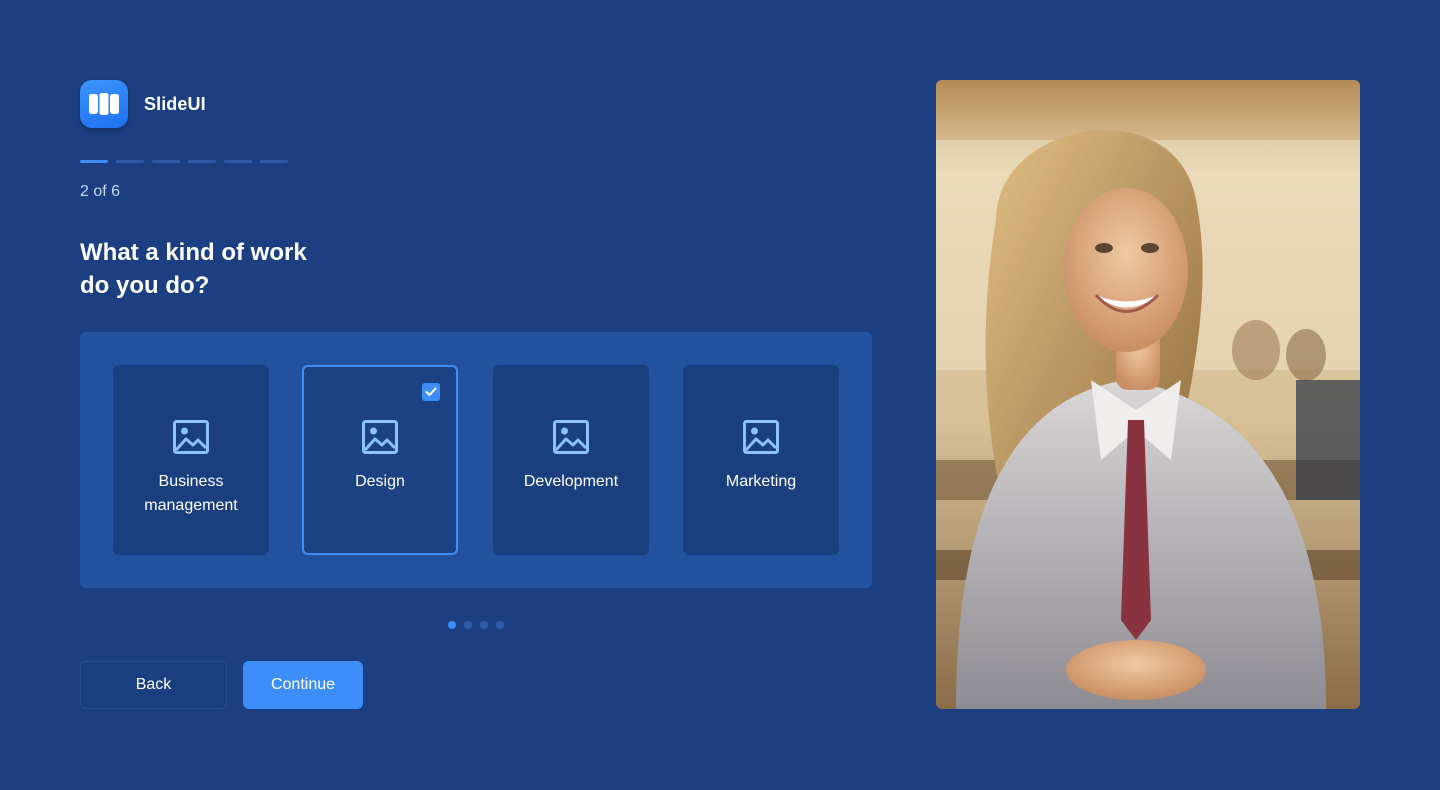 This screenshot has height=790, width=1440. I want to click on slideui-logo-icon, so click(104, 104).